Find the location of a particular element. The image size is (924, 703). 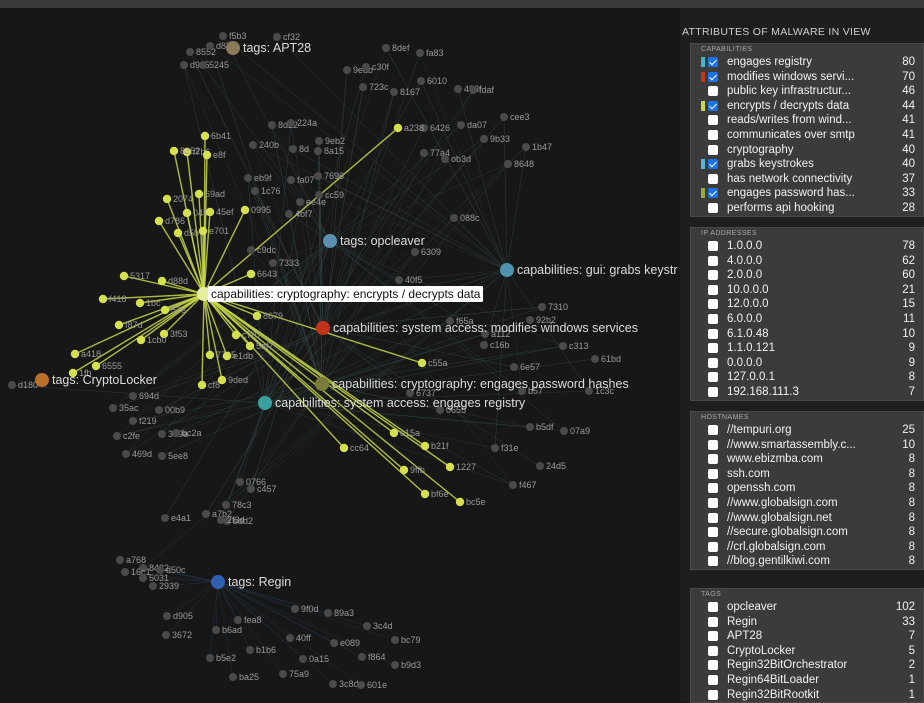

malware-node: c313 is located at coordinates (574, 346).